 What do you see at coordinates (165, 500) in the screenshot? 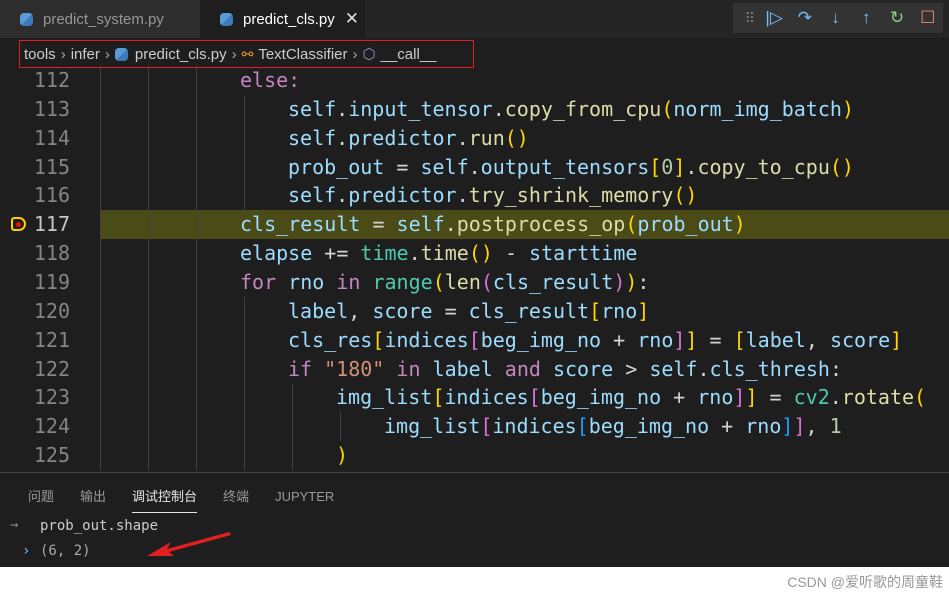
I see `panel-tab: 调试控制台` at bounding box center [165, 500].